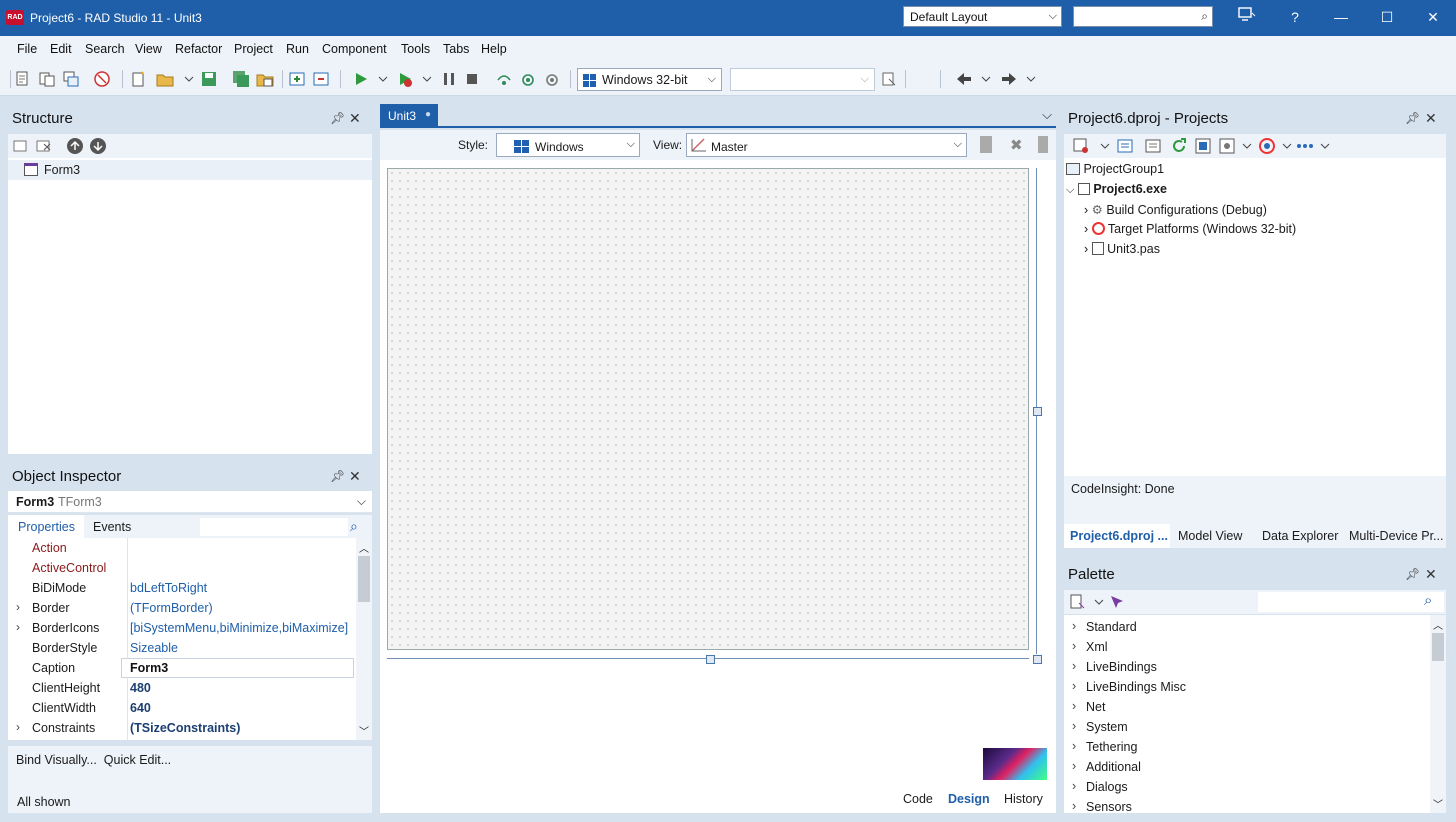 This screenshot has height=822, width=1456. I want to click on palette-category: › System, so click(1247, 727).